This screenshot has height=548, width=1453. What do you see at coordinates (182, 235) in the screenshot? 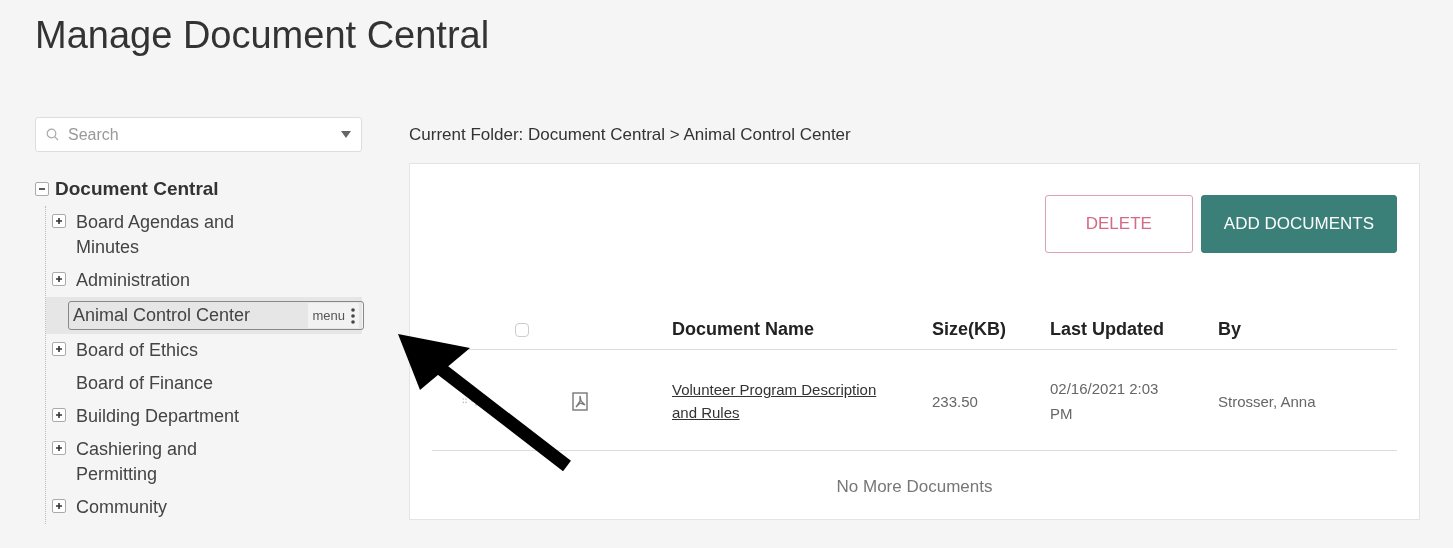
I see `folder-item: Board Agendas and Minutes` at bounding box center [182, 235].